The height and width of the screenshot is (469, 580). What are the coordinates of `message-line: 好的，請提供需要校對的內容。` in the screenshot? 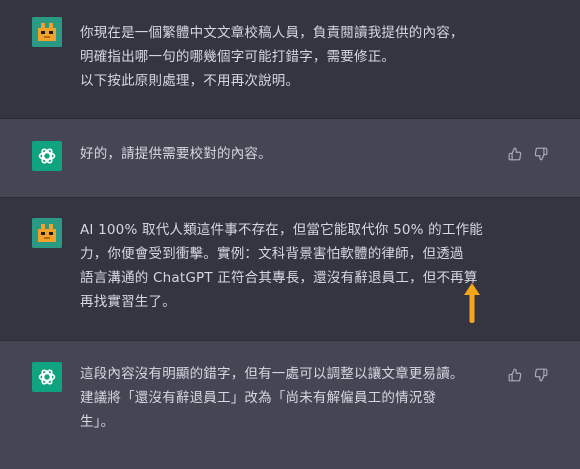 It's located at (176, 154).